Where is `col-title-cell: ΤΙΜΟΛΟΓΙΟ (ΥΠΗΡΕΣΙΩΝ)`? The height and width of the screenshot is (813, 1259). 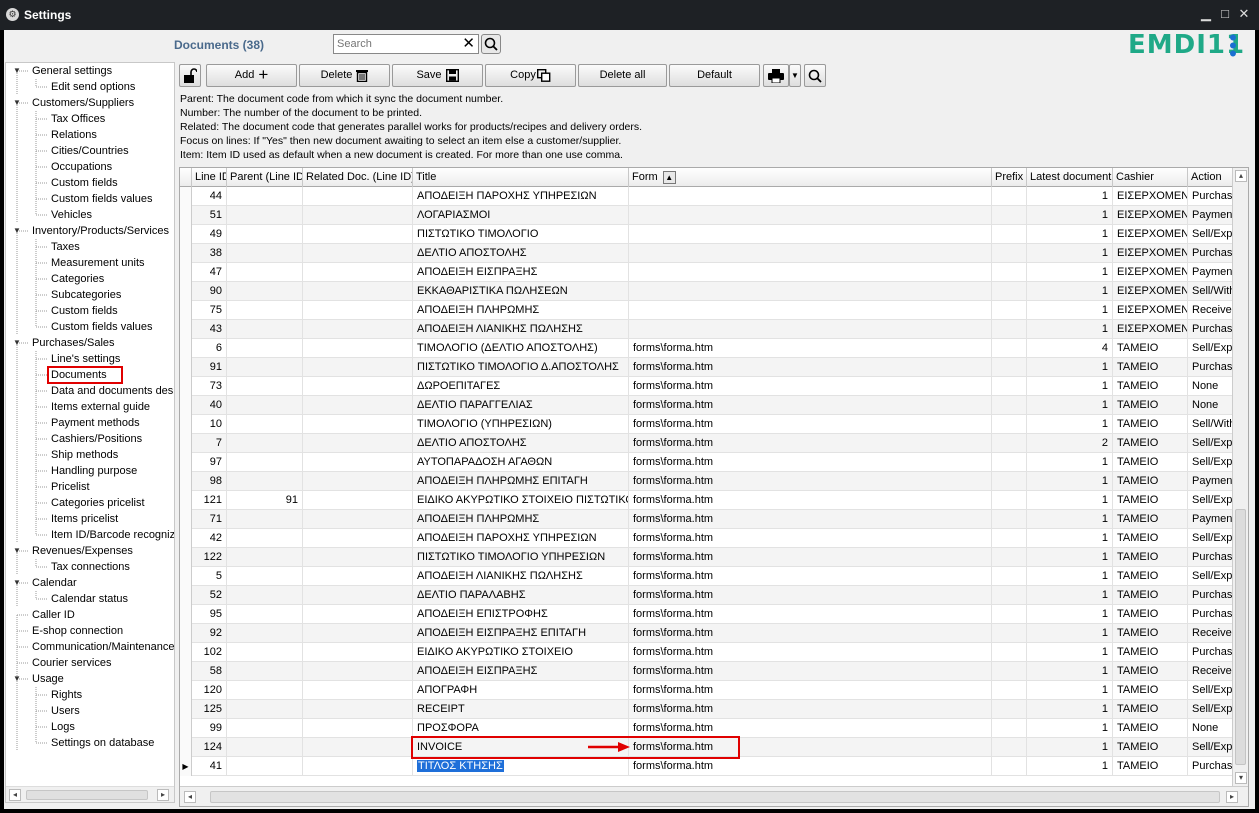
col-title-cell: ΤΙΜΟΛΟΓΙΟ (ΥΠΗΡΕΣΙΩΝ) is located at coordinates (521, 424).